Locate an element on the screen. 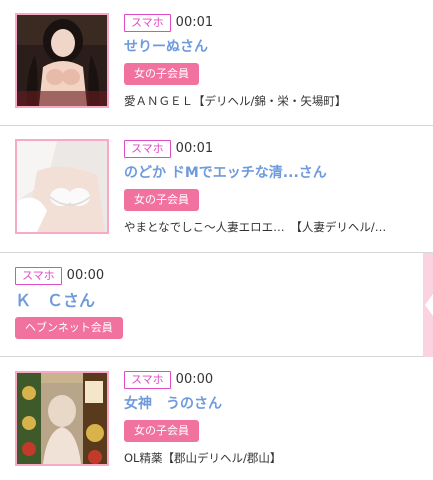  side-tab-handle is located at coordinates (428, 305).